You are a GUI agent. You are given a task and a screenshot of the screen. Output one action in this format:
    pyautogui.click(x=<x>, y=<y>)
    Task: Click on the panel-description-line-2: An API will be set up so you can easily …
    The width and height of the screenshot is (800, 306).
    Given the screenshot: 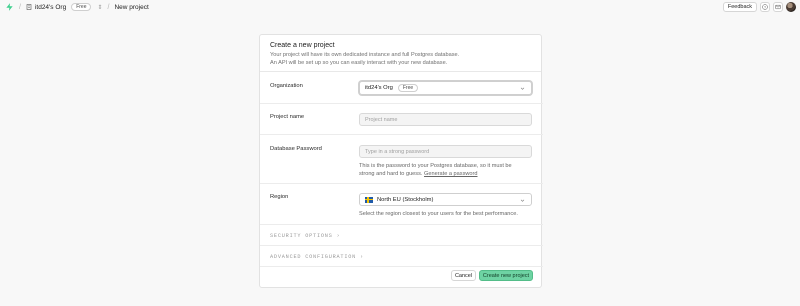 What is the action you would take?
    pyautogui.click(x=359, y=63)
    